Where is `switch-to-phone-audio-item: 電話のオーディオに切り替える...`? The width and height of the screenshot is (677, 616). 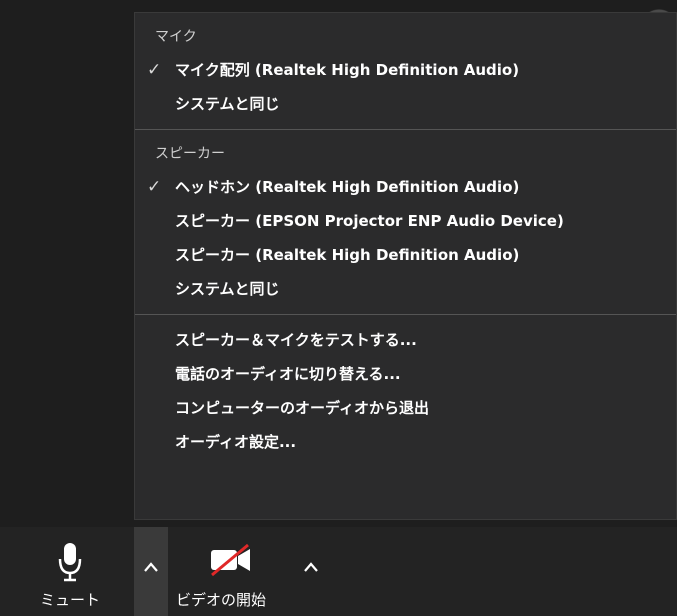
switch-to-phone-audio-item: 電話のオーディオに切り替える... is located at coordinates (405, 374).